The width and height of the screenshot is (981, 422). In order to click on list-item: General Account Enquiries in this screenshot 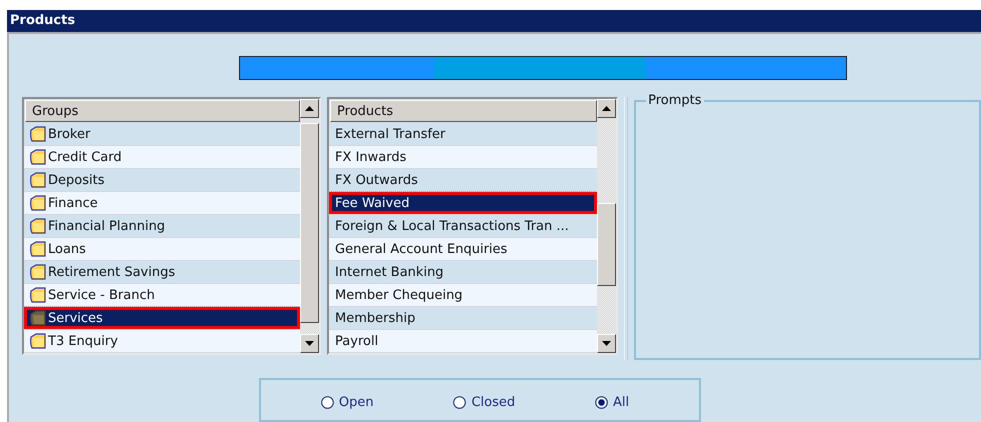, I will do `click(463, 249)`.